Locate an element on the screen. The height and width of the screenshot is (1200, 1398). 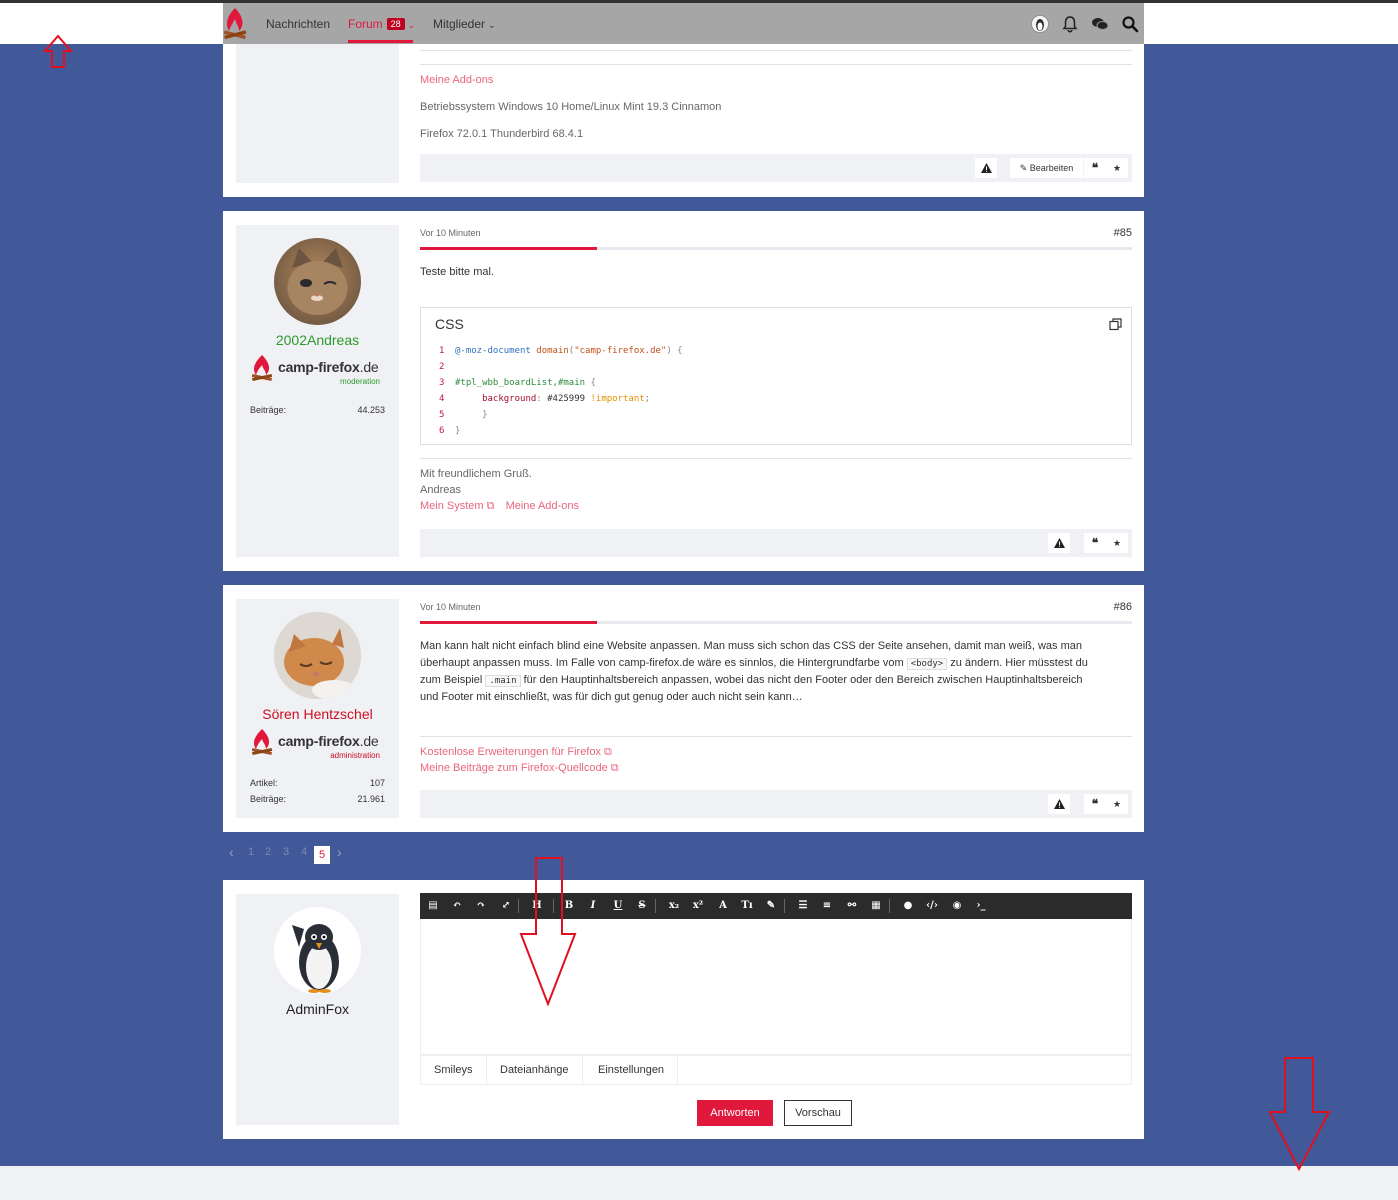
stat-articles: Artikel: 107 is located at coordinates (317, 783).